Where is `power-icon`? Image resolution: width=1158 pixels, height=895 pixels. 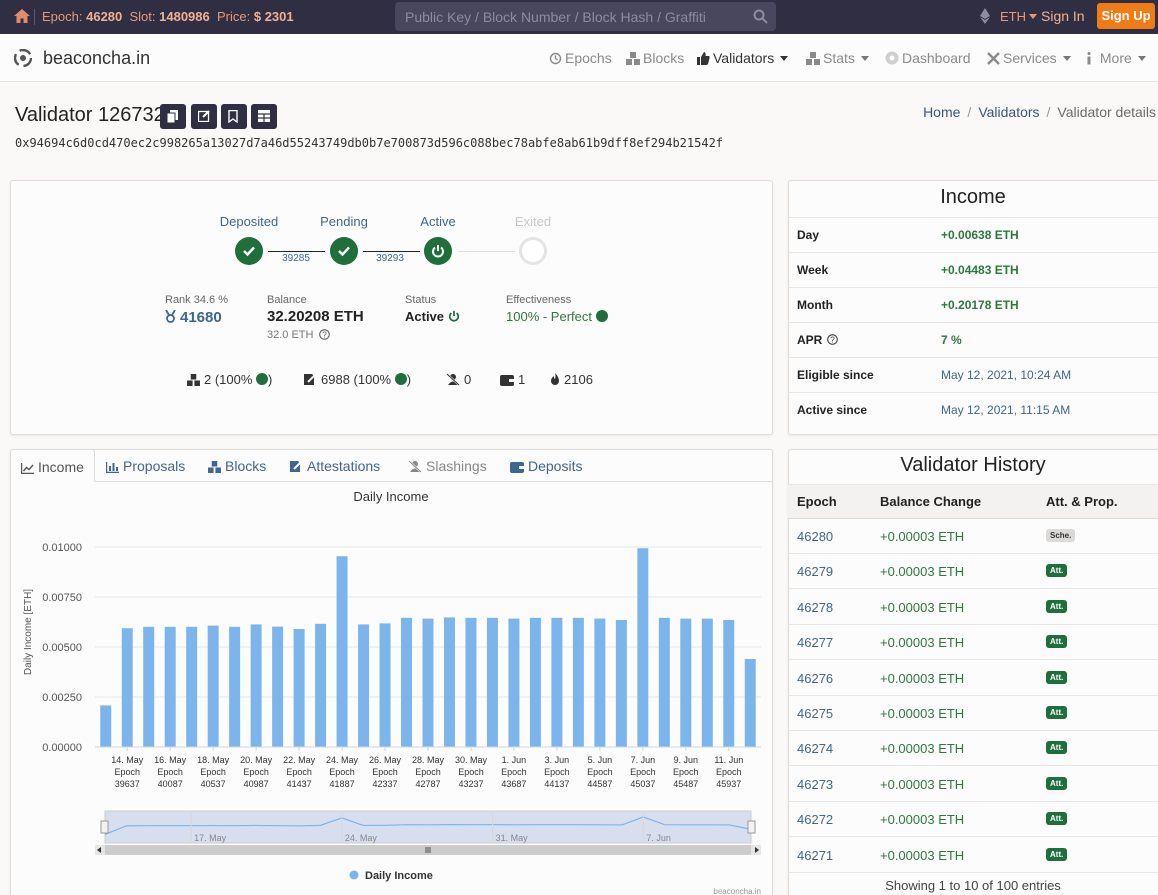 power-icon is located at coordinates (453, 316).